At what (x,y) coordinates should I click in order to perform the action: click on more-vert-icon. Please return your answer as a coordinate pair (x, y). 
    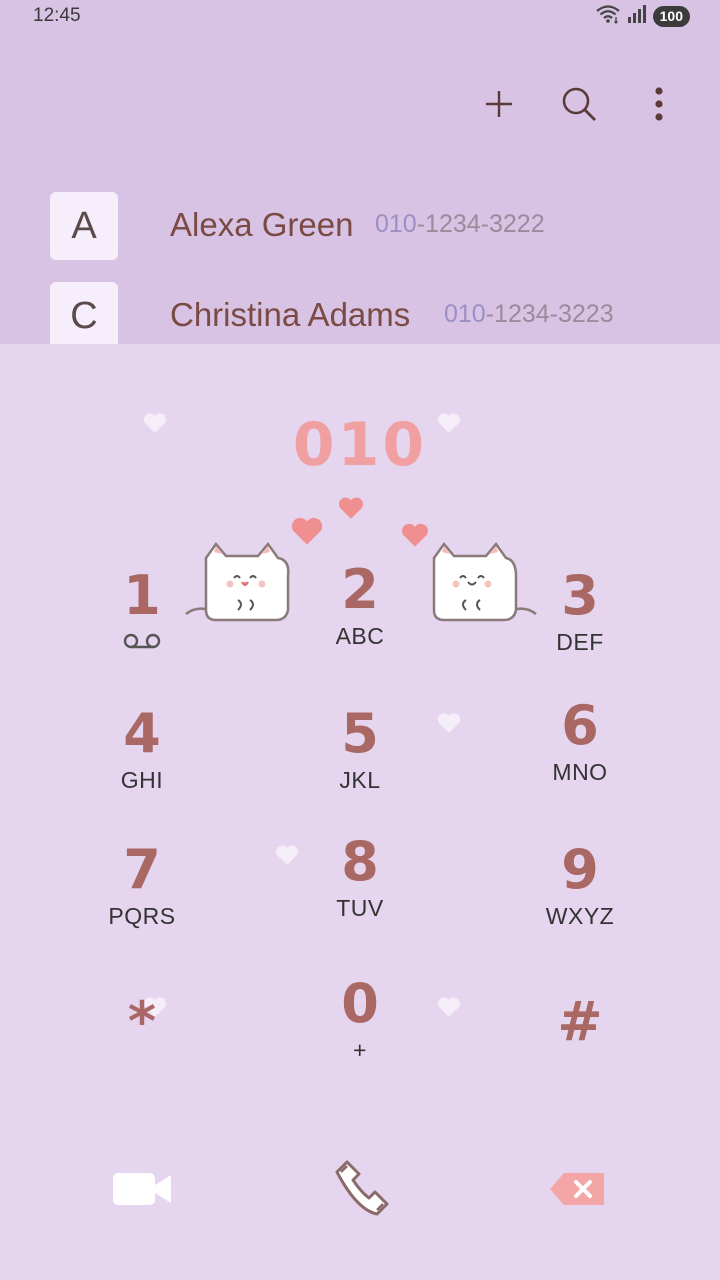
    Looking at the image, I should click on (659, 104).